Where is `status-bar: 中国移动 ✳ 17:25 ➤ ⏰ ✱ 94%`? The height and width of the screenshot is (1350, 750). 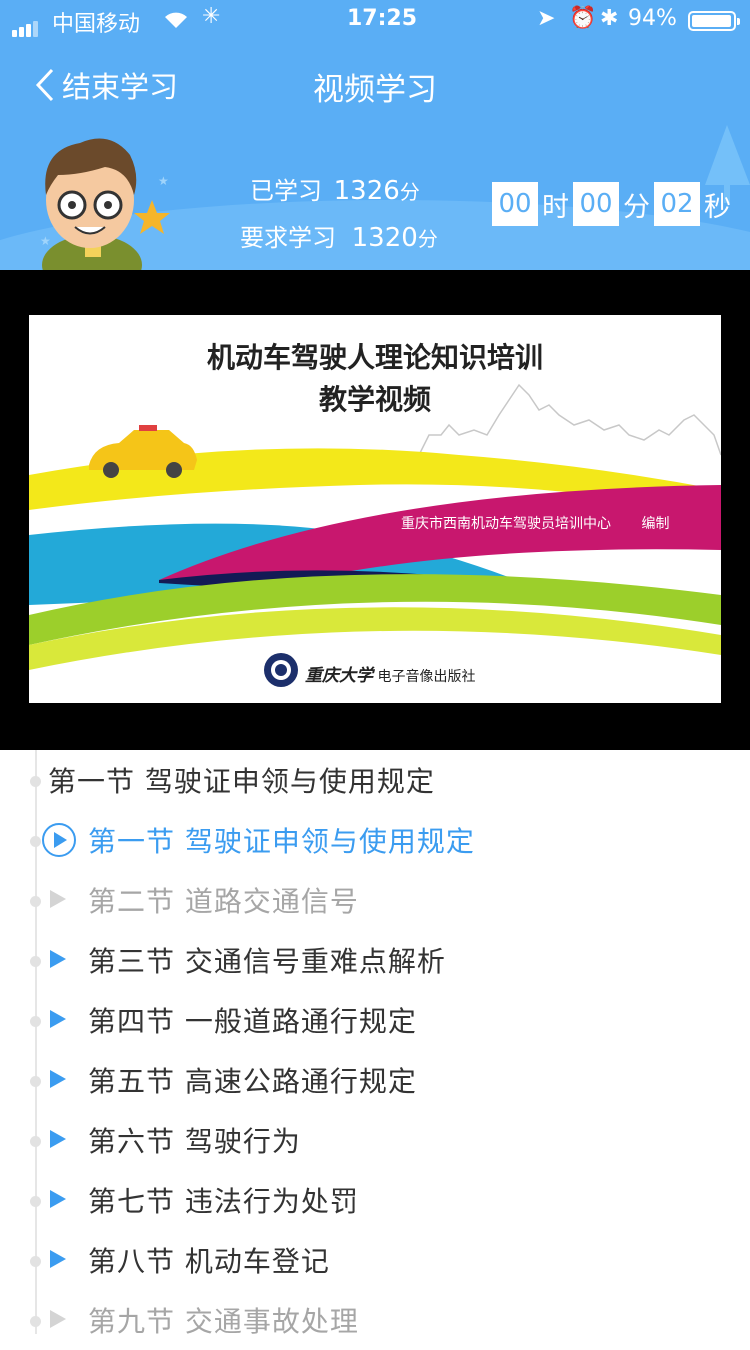
status-bar: 中国移动 ✳ 17:25 ➤ ⏰ ✱ 94% is located at coordinates (375, 20).